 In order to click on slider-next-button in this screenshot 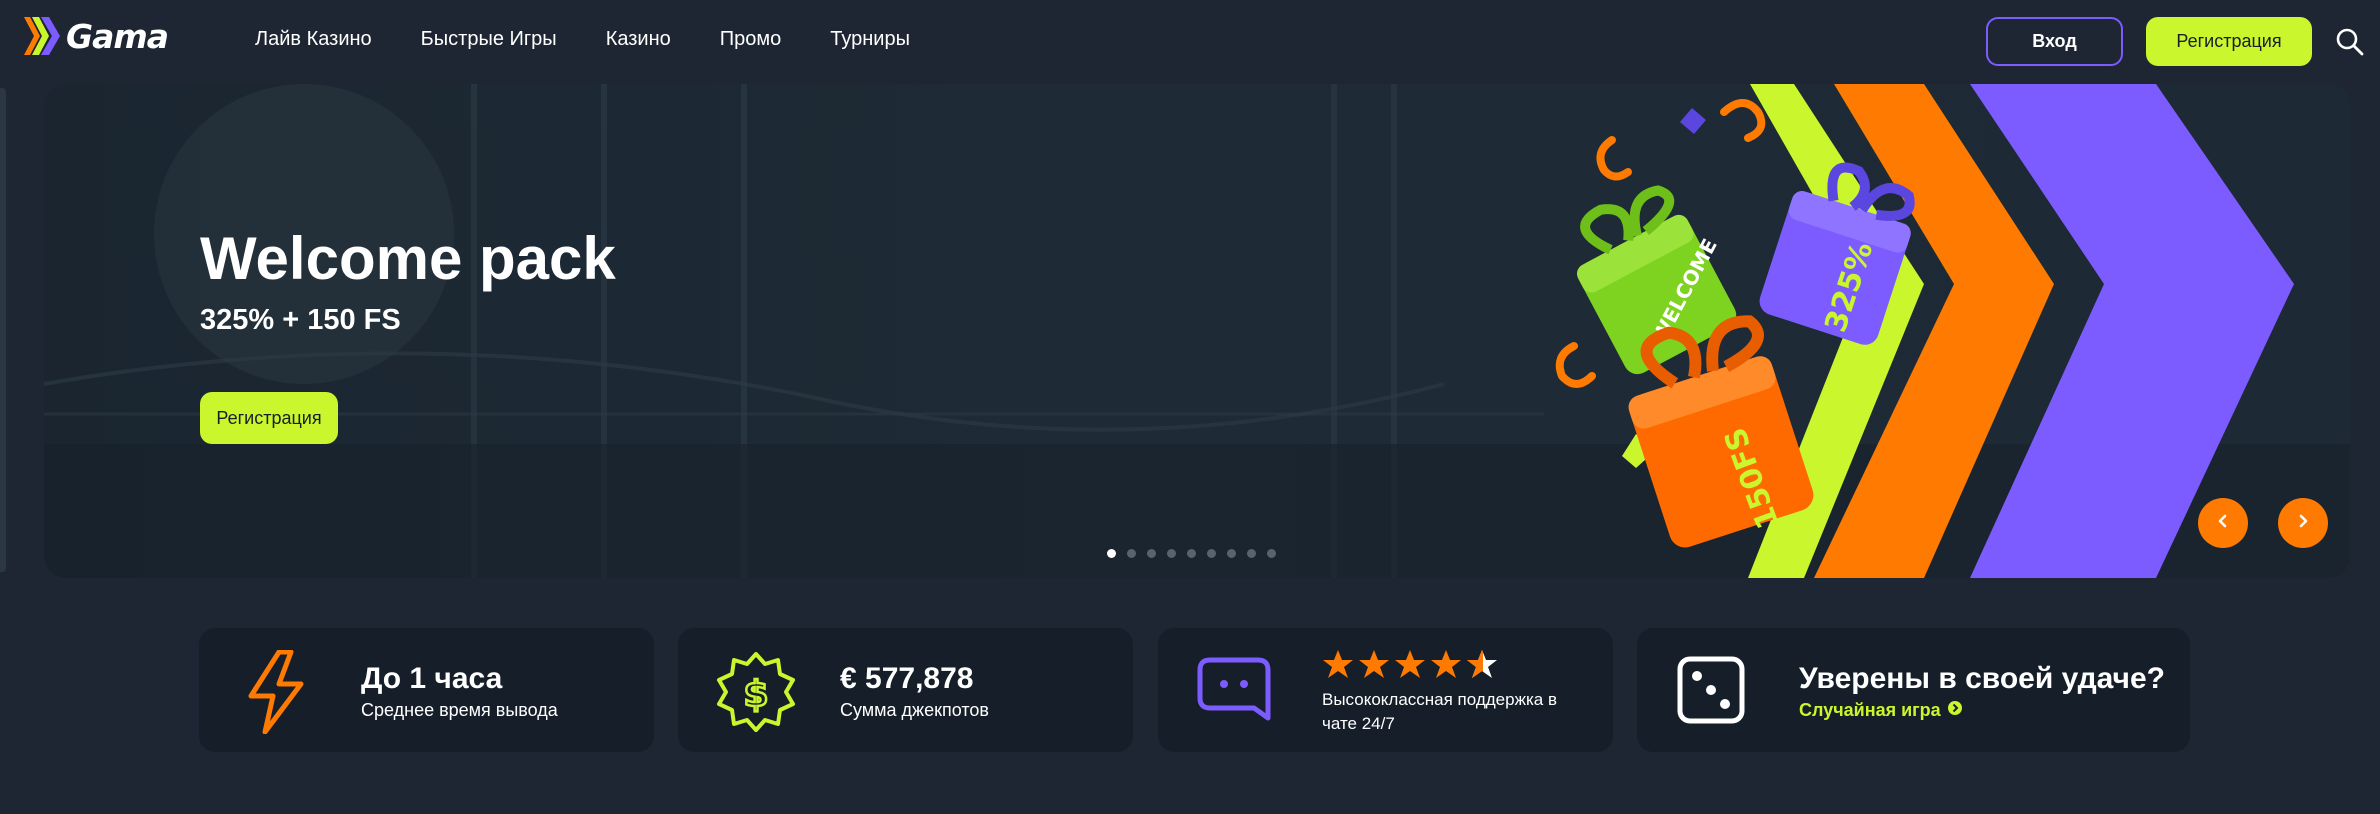, I will do `click(2303, 523)`.